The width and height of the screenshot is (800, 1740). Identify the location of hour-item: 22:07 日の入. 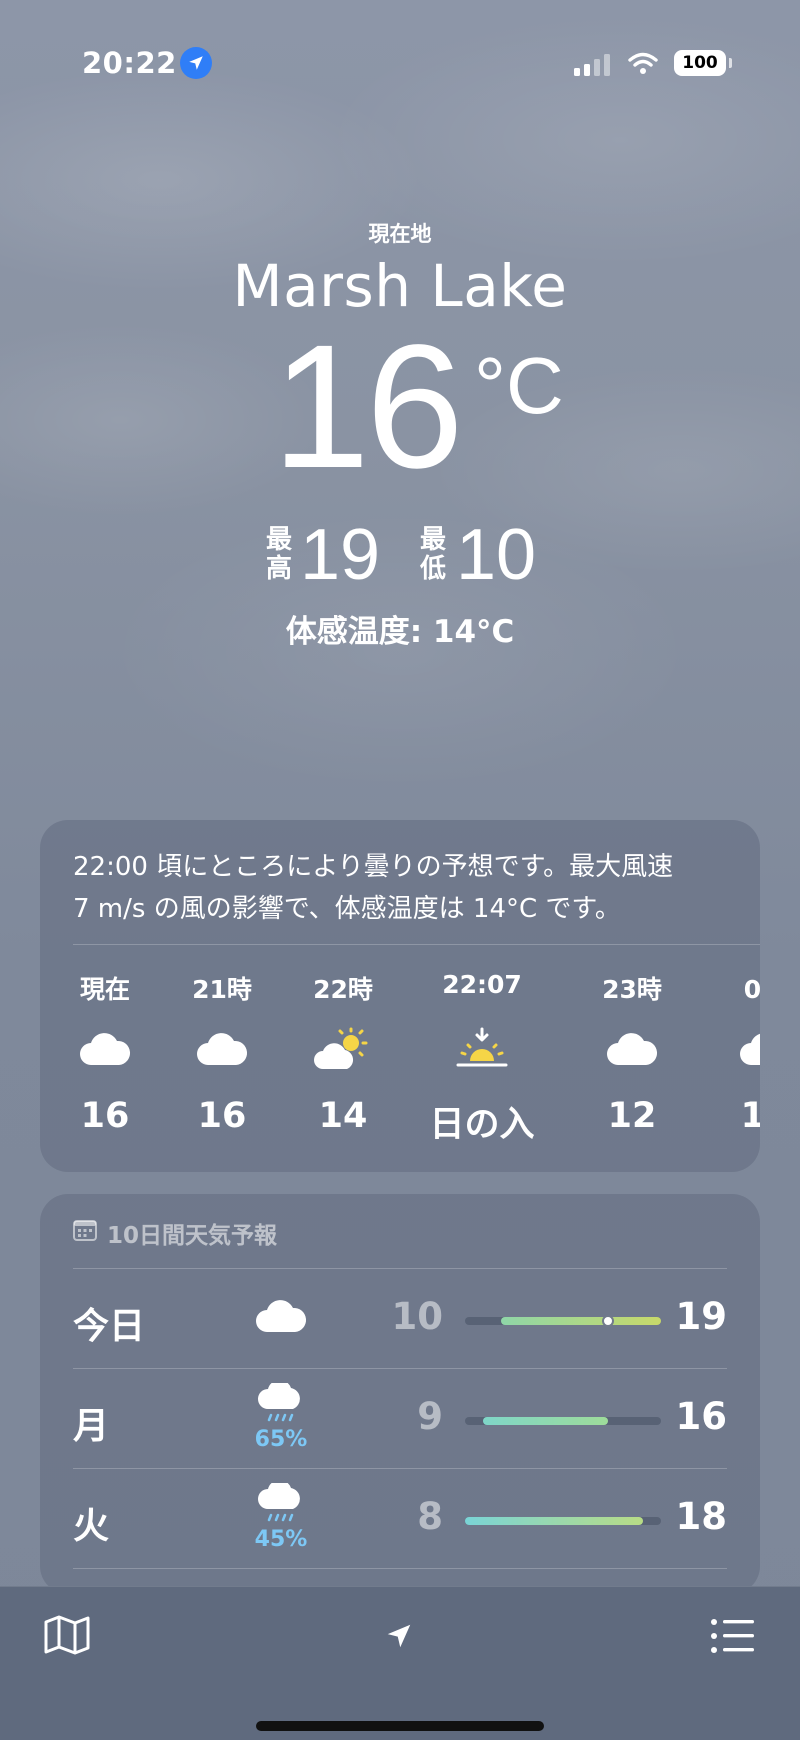
(482, 1058).